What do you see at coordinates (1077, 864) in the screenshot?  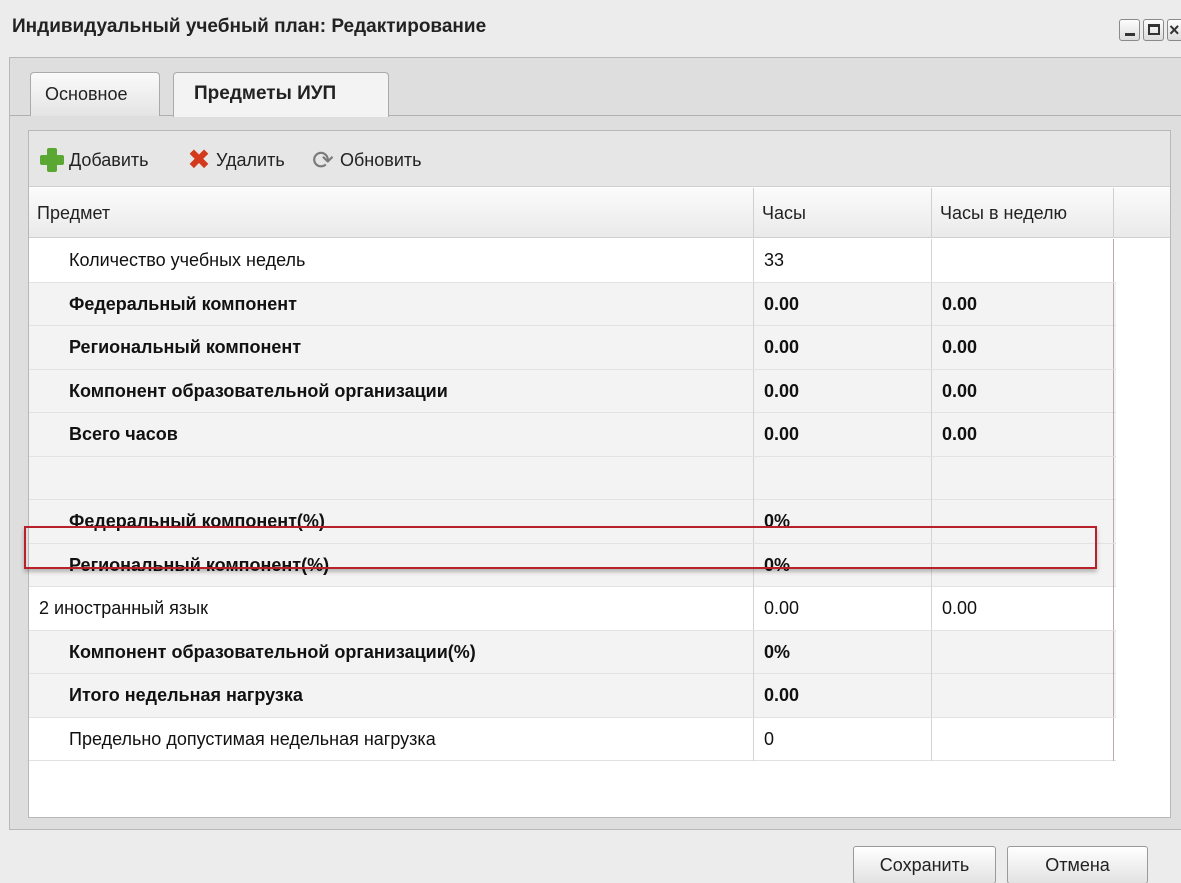 I see `cancel-button: Отмена` at bounding box center [1077, 864].